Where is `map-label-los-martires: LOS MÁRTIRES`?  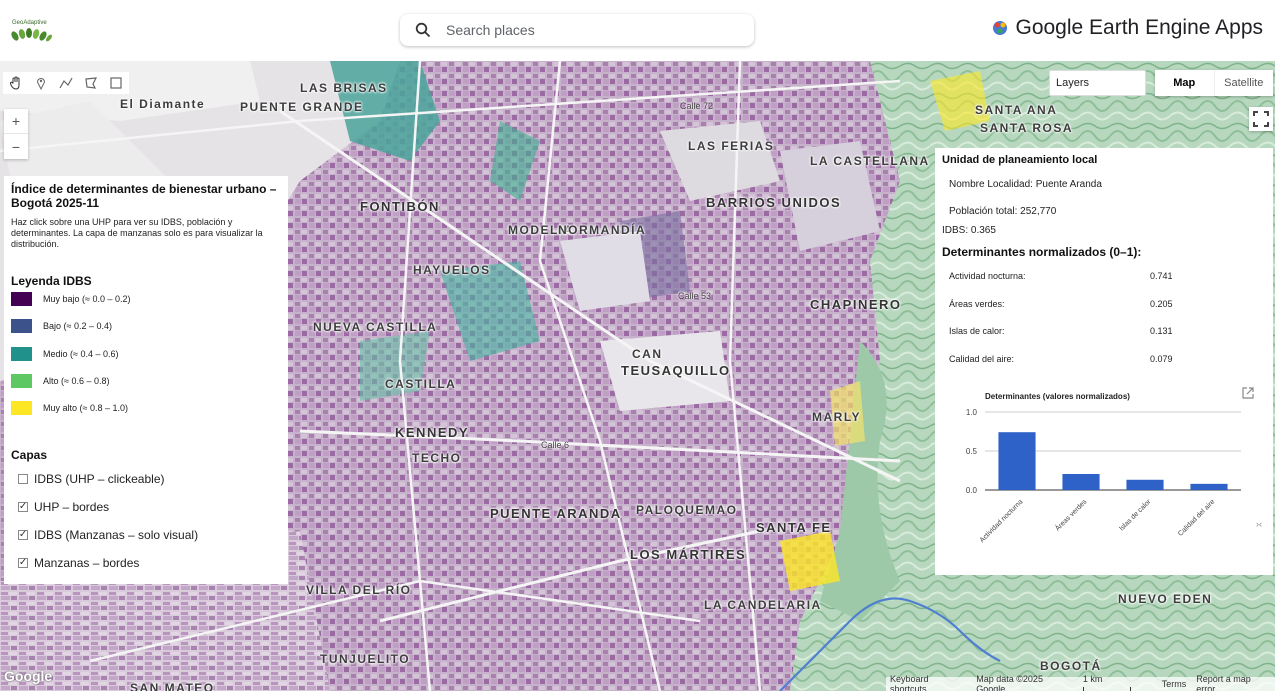 map-label-los-martires: LOS MÁRTIRES is located at coordinates (688, 554).